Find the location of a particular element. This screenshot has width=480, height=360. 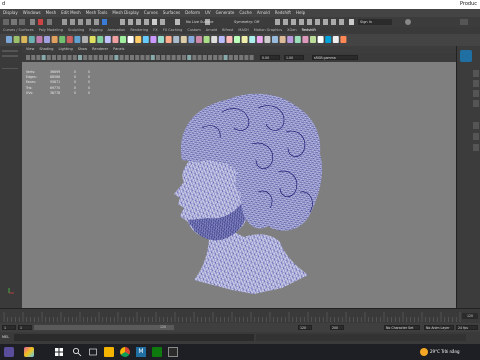

shelf-tab: FX Caching is located at coordinates (173, 30).